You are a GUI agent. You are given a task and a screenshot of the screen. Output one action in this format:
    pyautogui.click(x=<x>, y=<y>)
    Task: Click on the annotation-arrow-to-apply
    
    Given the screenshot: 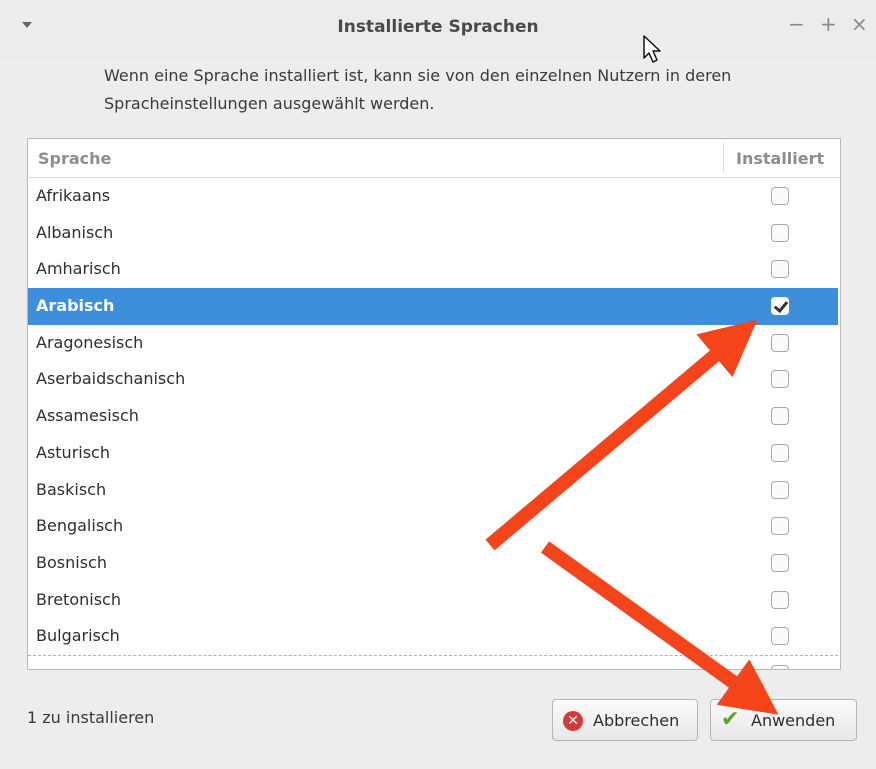 What is the action you would take?
    pyautogui.click(x=659, y=628)
    